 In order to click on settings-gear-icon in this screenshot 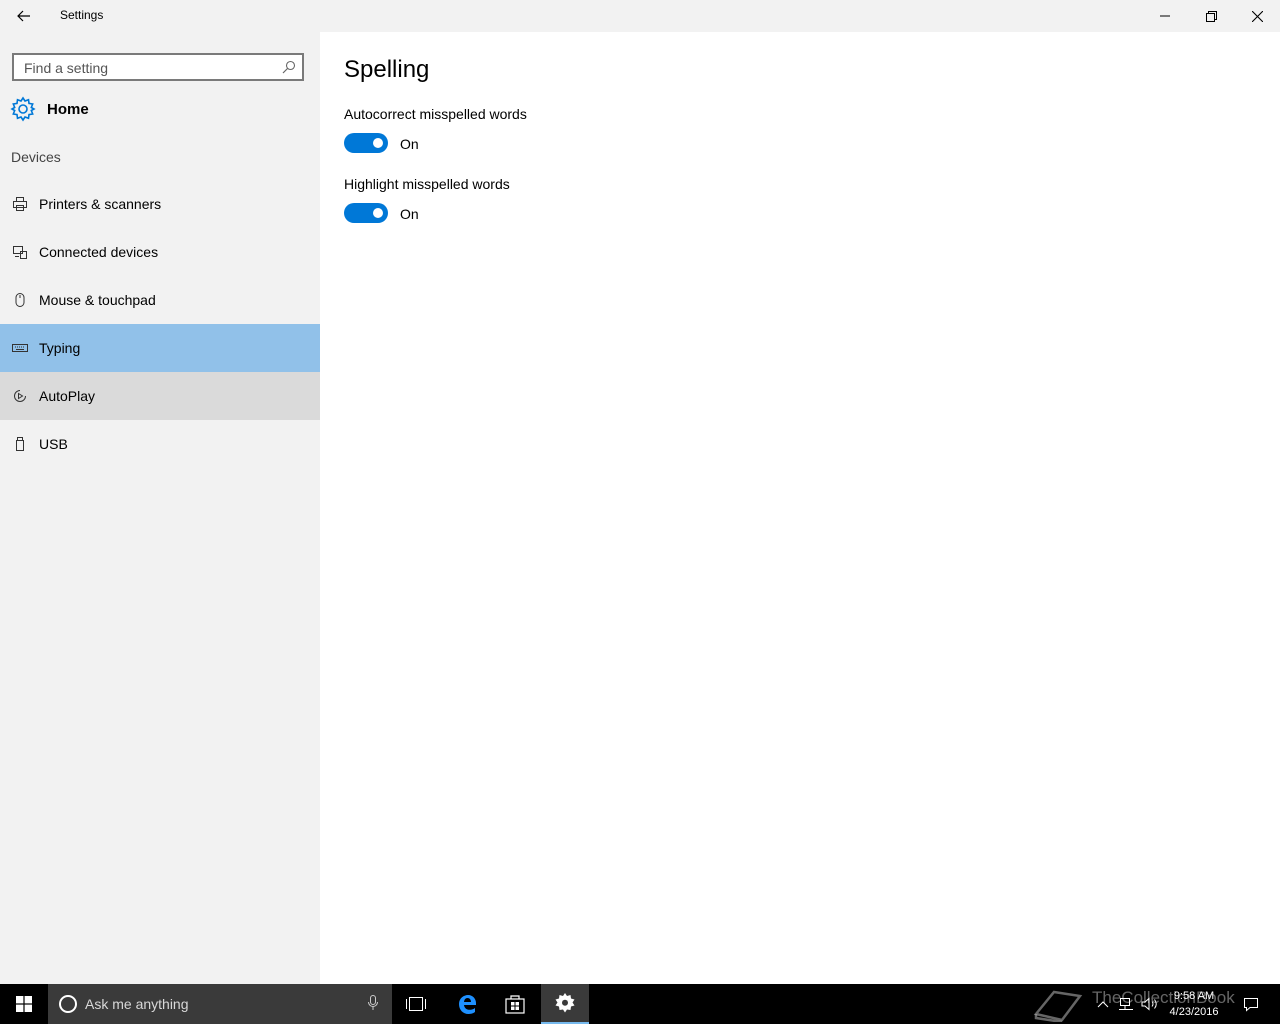, I will do `click(565, 1003)`.